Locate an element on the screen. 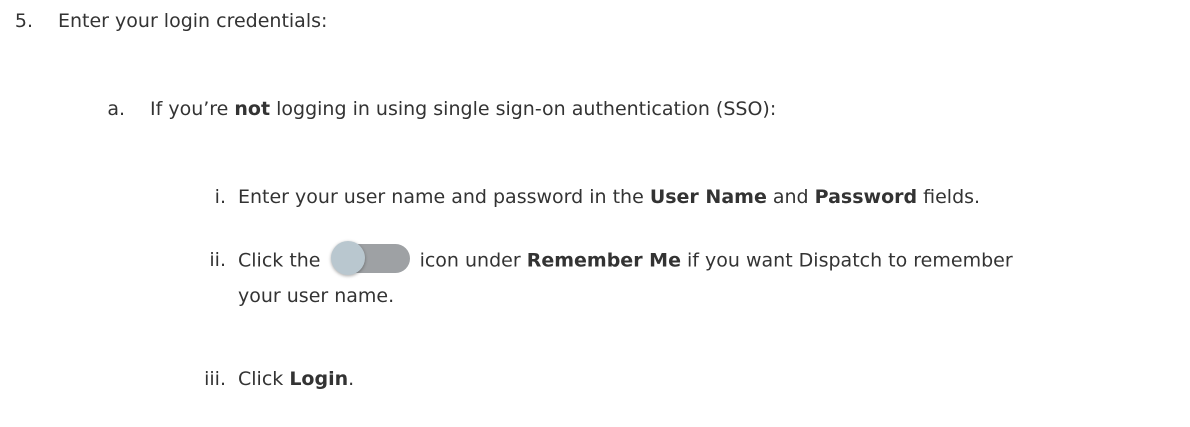 This screenshot has height=427, width=1190. step-i-marker: i. is located at coordinates (220, 197).